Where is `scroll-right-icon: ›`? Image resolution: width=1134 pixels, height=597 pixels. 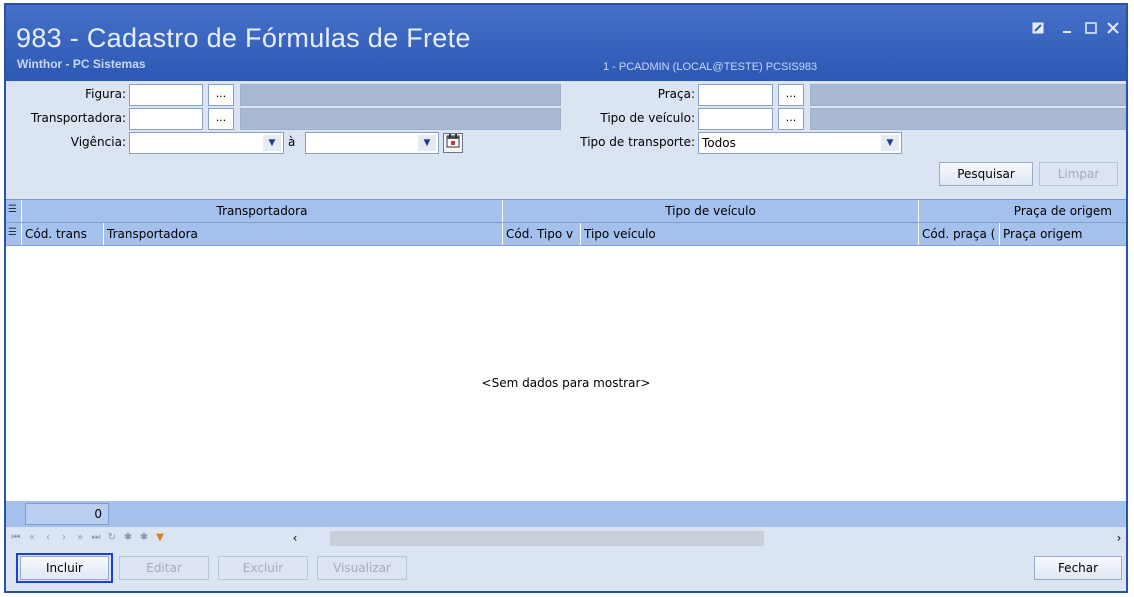
scroll-right-icon: › is located at coordinates (1119, 538).